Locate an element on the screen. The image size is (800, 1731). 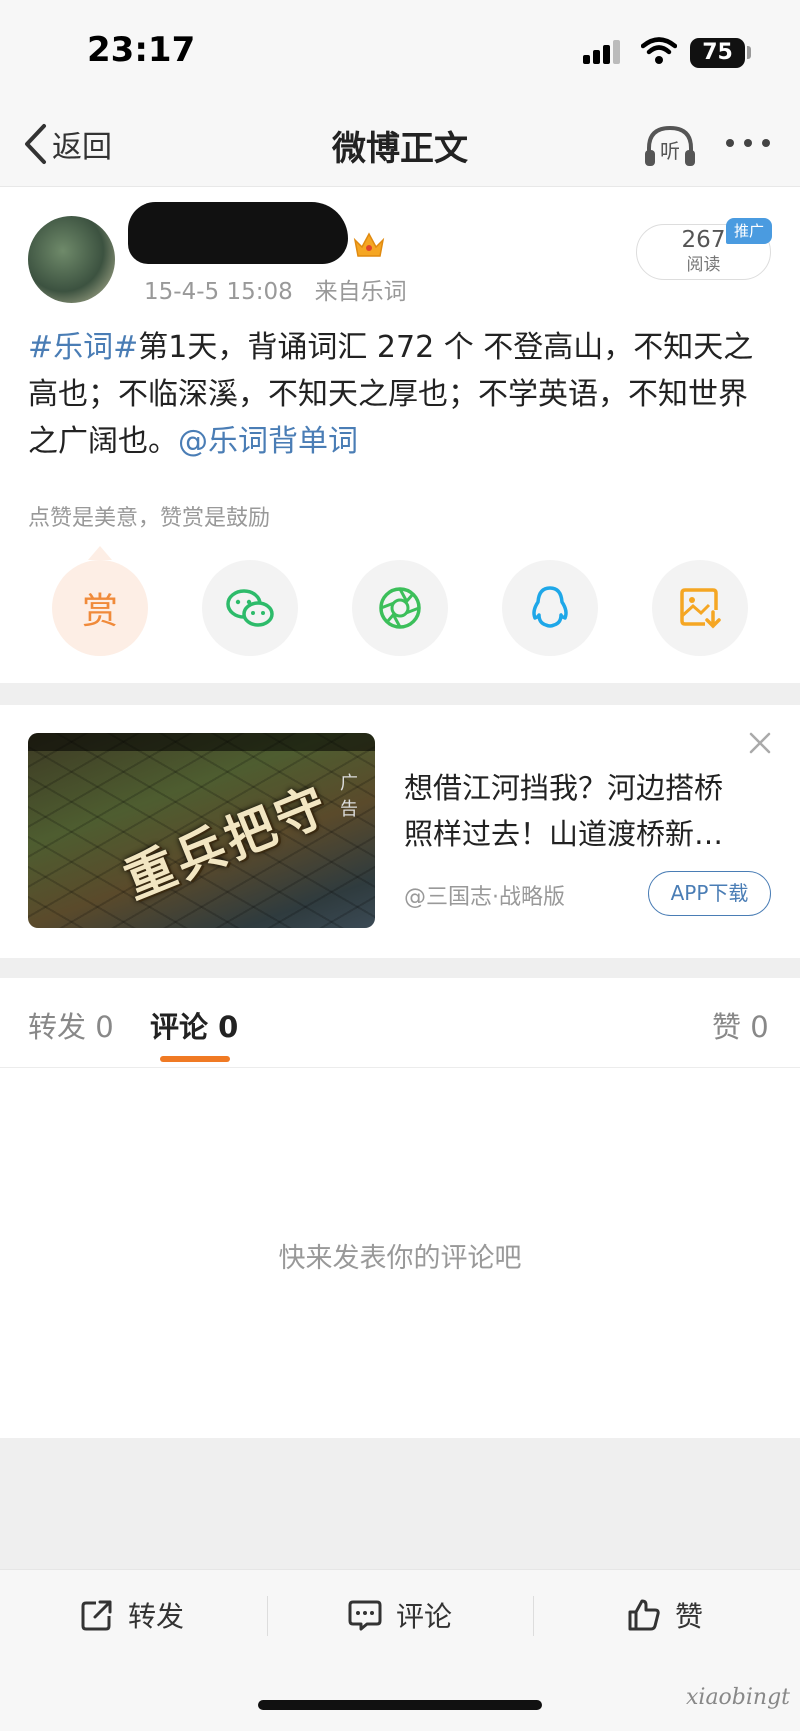
headphones-icon: 听 is located at coordinates (670, 146).